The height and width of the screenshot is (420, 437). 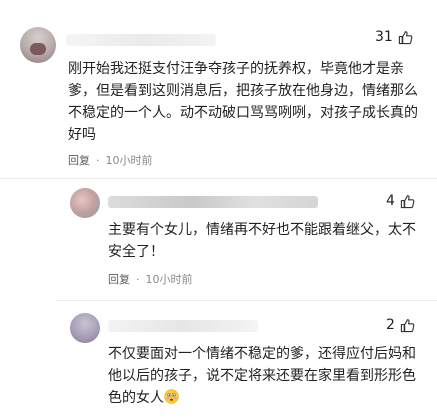 What do you see at coordinates (390, 201) in the screenshot?
I see `like-count-value: 4` at bounding box center [390, 201].